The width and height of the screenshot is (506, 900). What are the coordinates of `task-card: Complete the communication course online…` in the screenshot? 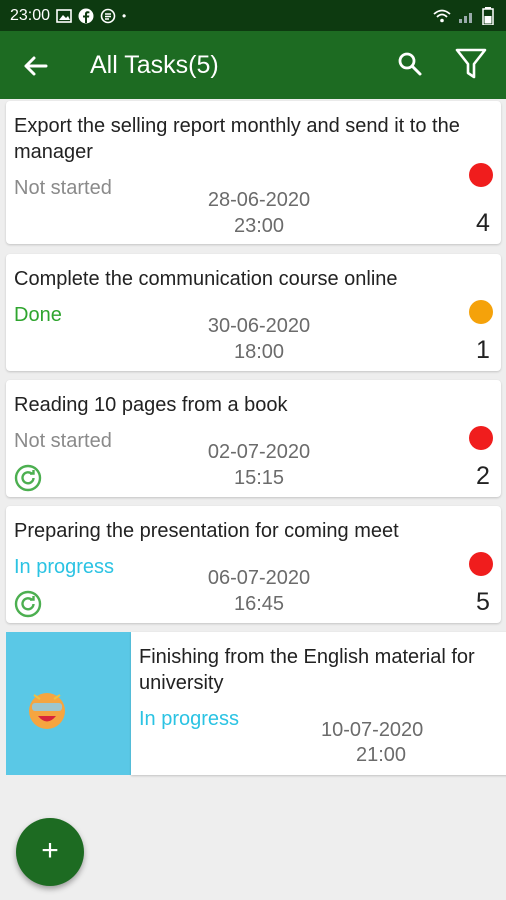 It's located at (253, 312).